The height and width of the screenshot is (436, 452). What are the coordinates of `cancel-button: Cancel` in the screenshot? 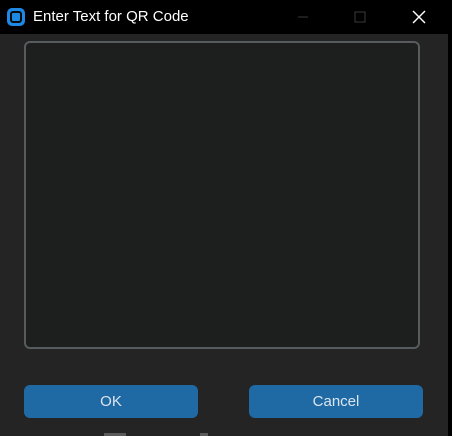 It's located at (336, 401).